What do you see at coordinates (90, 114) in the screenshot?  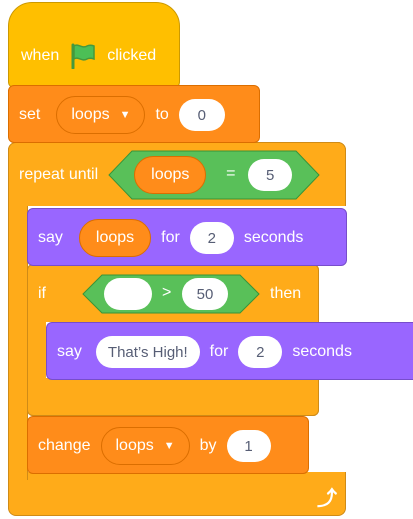 I see `set-variable-name: loops` at bounding box center [90, 114].